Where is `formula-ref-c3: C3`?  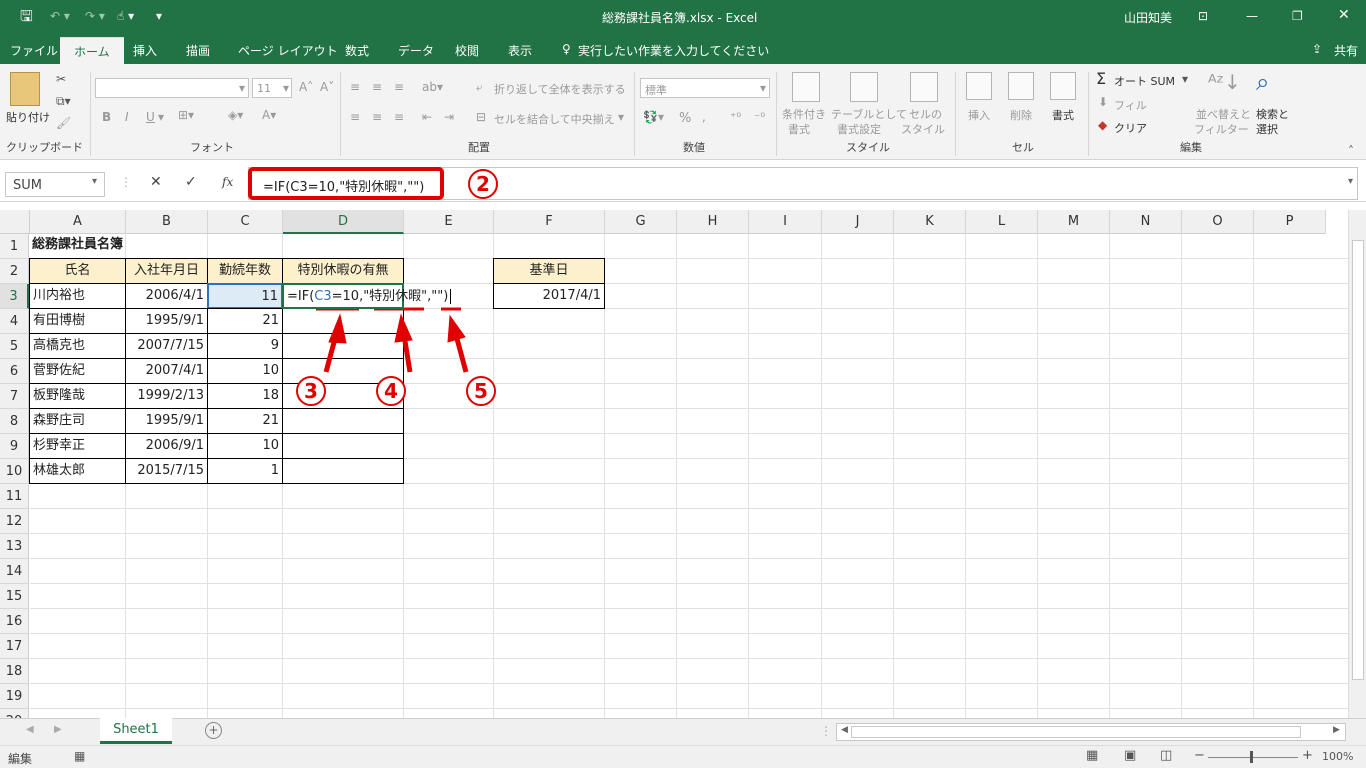 formula-ref-c3: C3 is located at coordinates (323, 296).